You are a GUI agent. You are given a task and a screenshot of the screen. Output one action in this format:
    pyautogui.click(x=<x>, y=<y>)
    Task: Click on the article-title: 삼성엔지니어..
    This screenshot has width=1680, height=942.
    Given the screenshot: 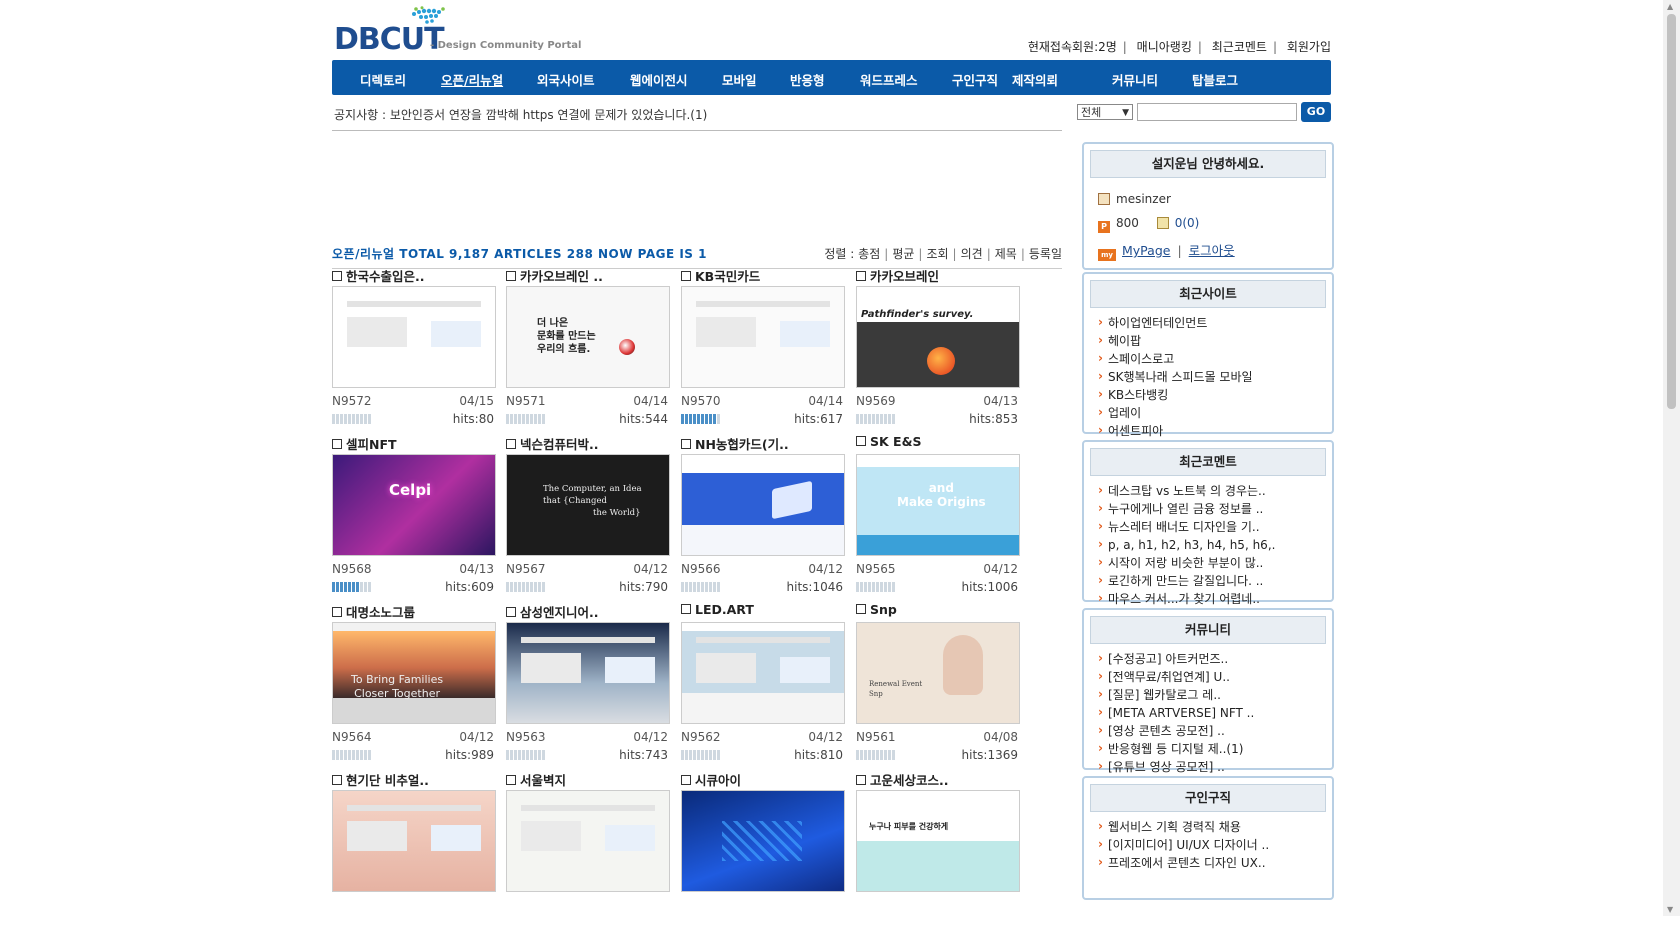 What is the action you would take?
    pyautogui.click(x=552, y=611)
    